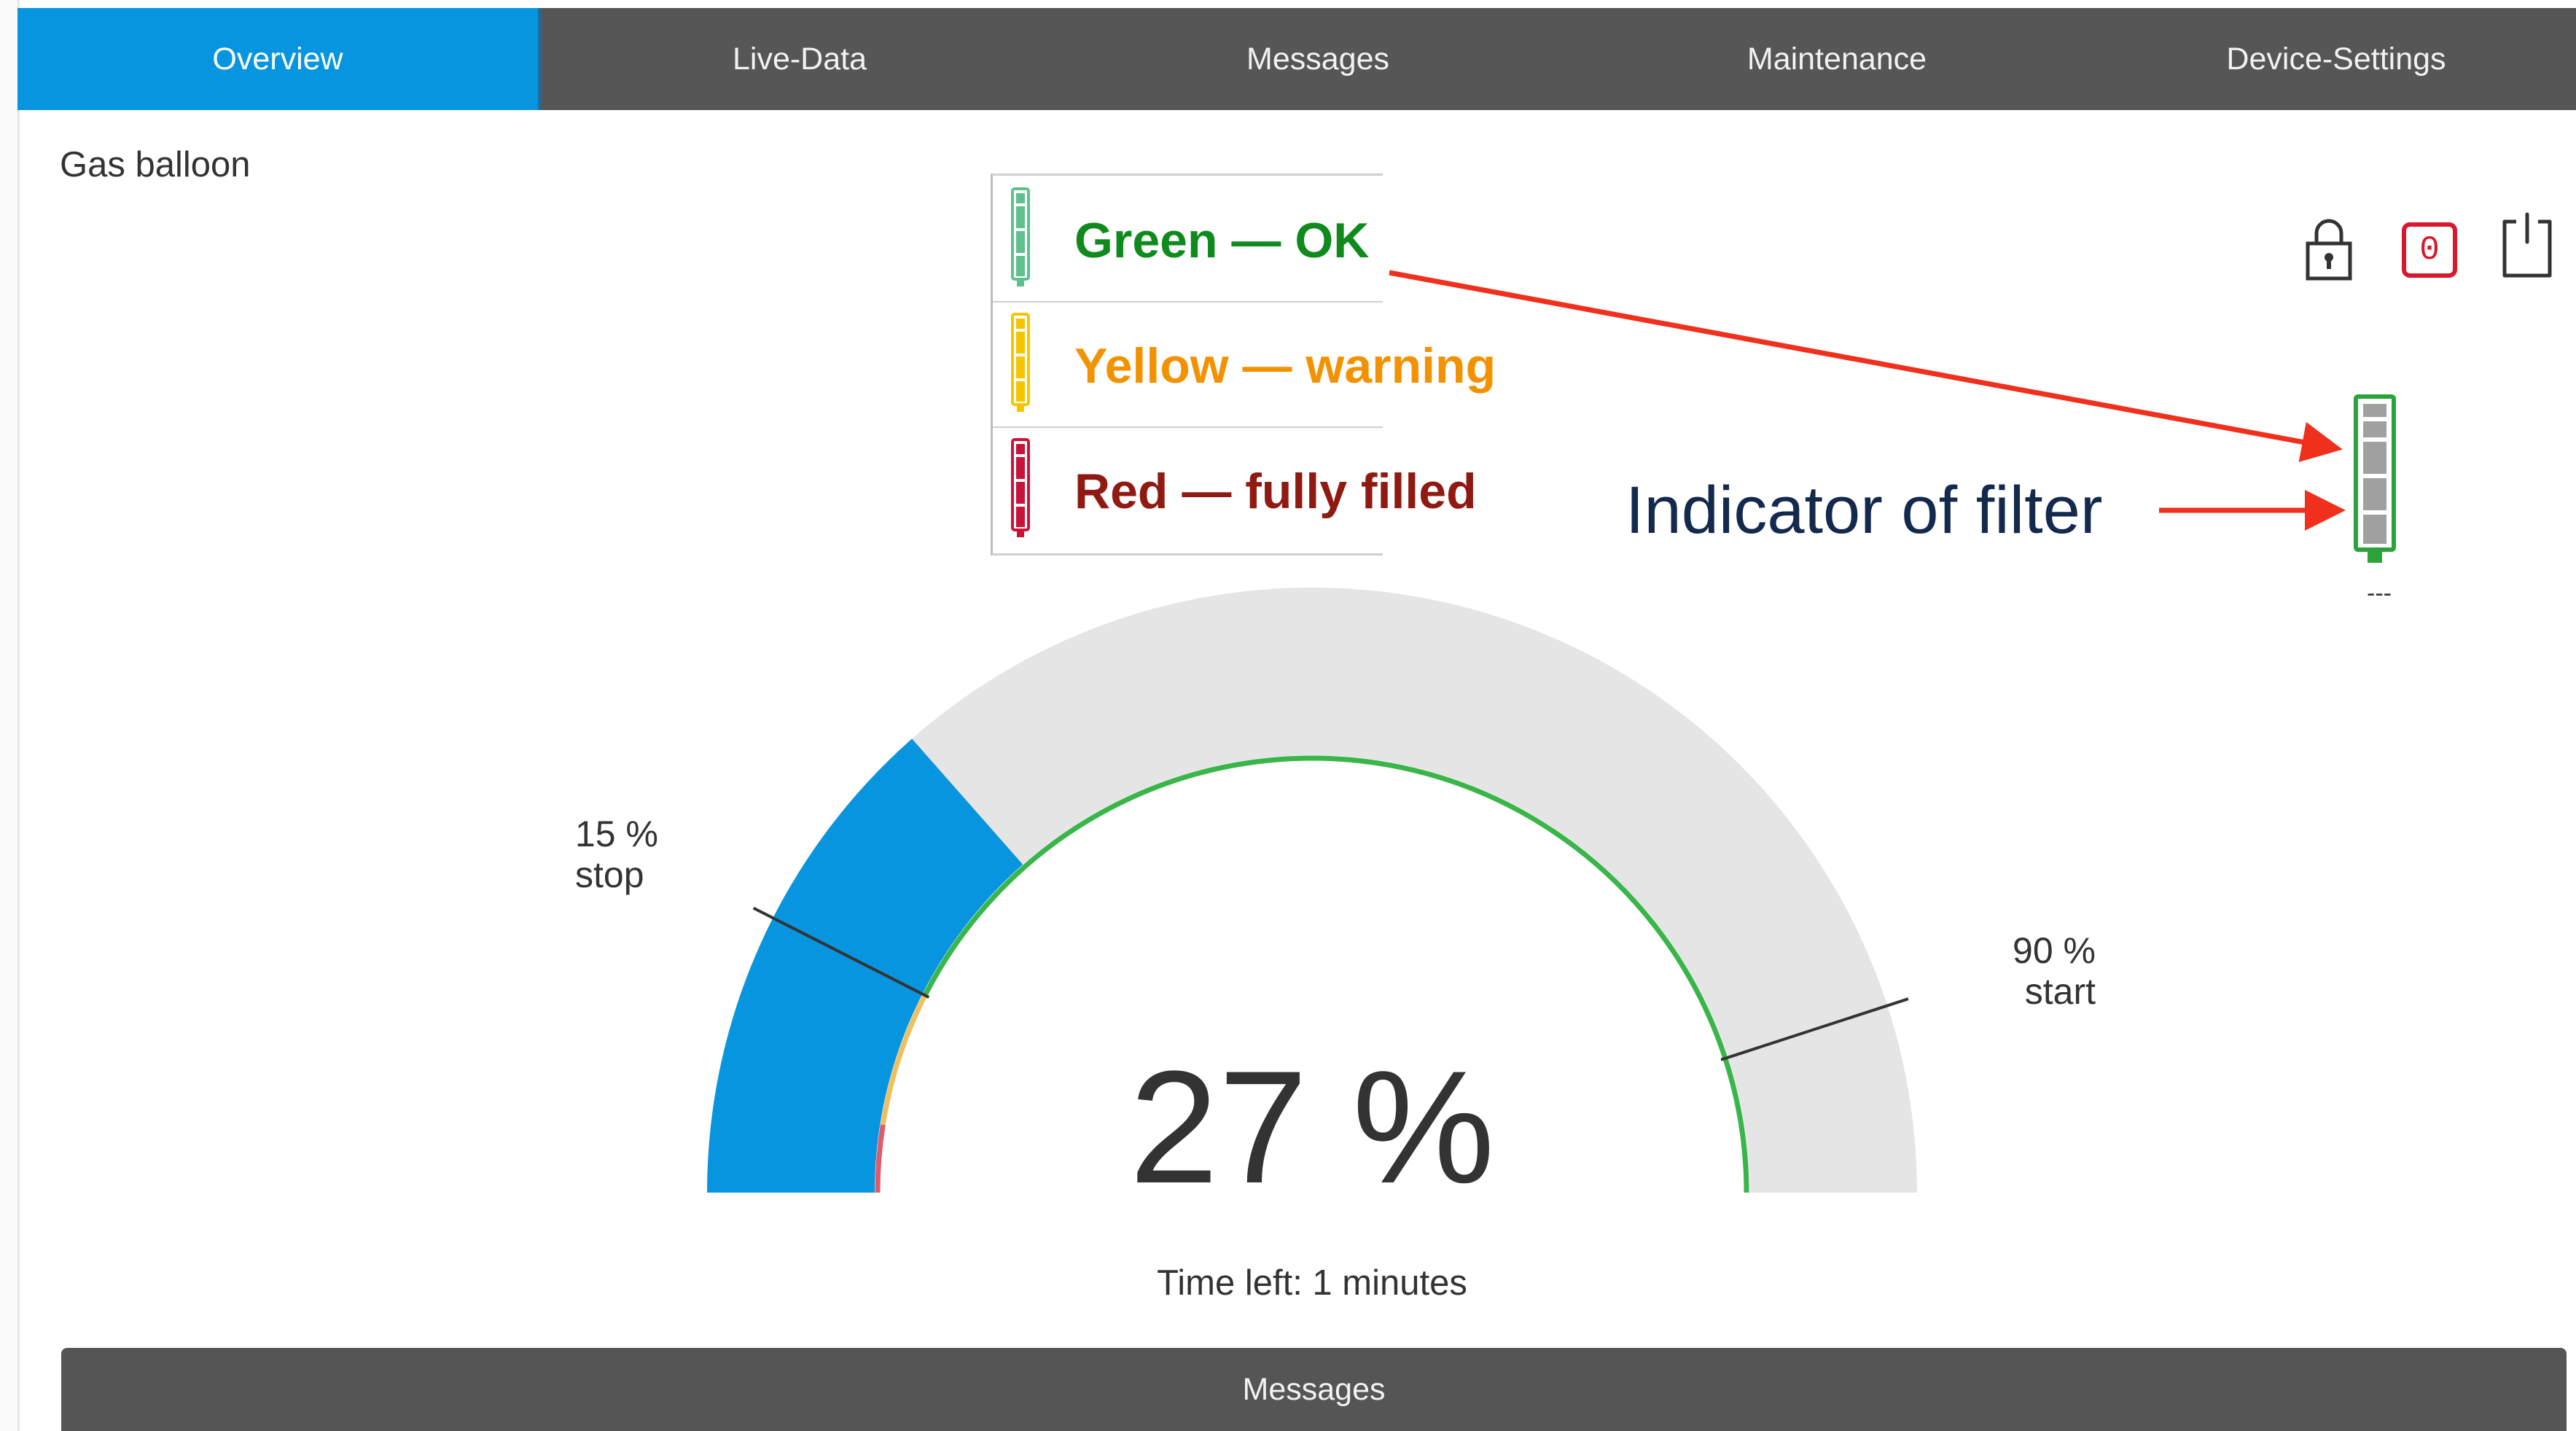 The width and height of the screenshot is (2576, 1431). I want to click on gauge-critical-band, so click(880, 1158).